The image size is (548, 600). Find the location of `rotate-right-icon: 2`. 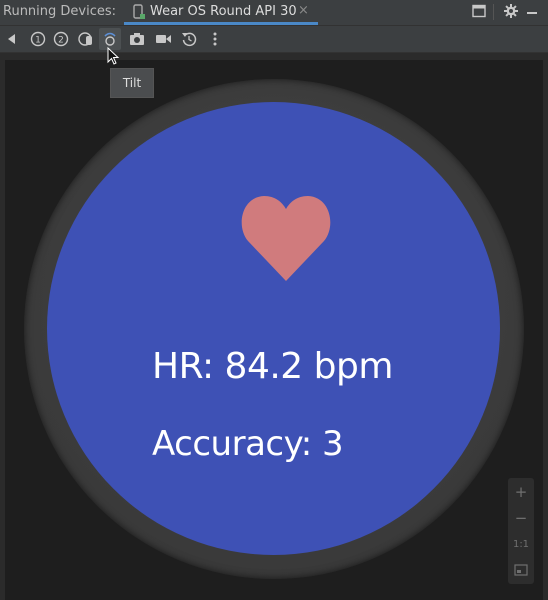

rotate-right-icon: 2 is located at coordinates (61, 39).